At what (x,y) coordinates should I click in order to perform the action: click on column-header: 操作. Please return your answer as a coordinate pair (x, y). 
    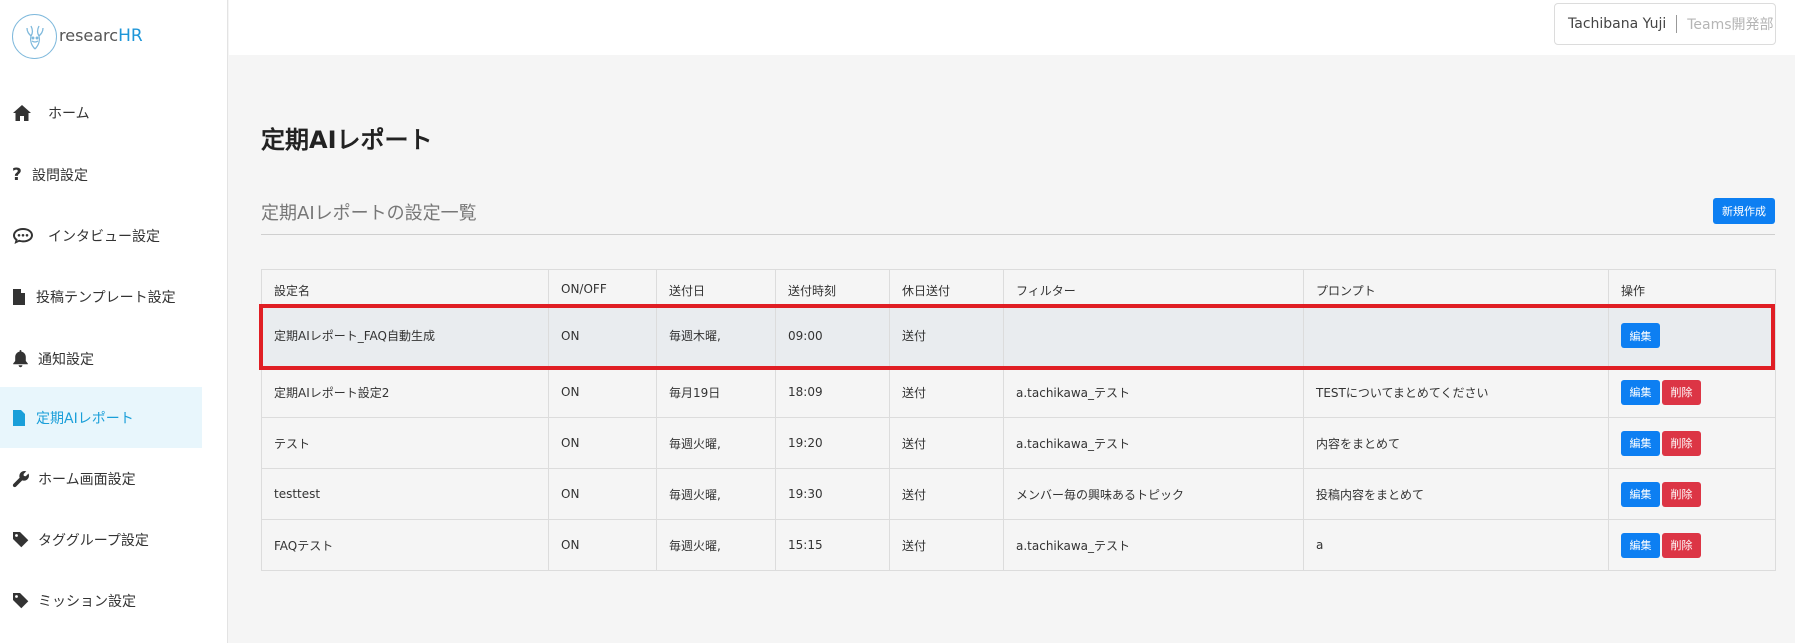
    Looking at the image, I should click on (1692, 287).